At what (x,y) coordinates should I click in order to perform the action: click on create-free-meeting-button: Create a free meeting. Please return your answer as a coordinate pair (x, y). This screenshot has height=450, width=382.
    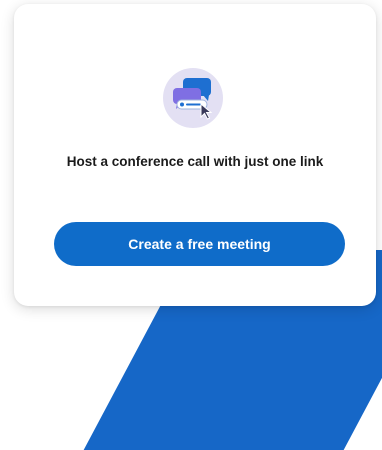
    Looking at the image, I should click on (199, 244).